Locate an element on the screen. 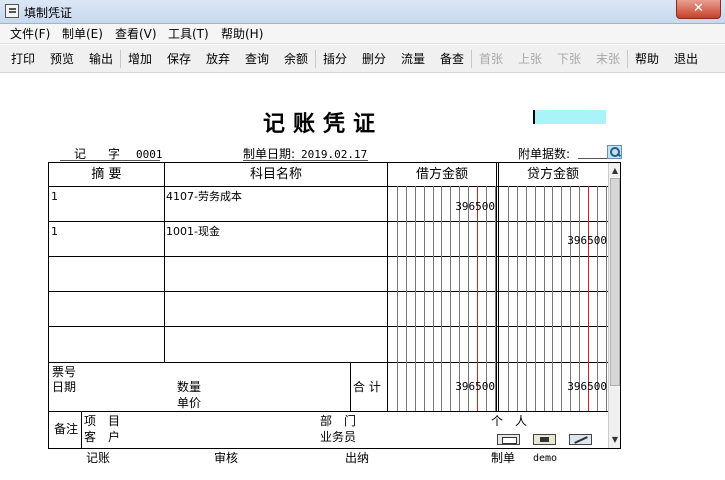  maker-label: 制单 is located at coordinates (503, 458).